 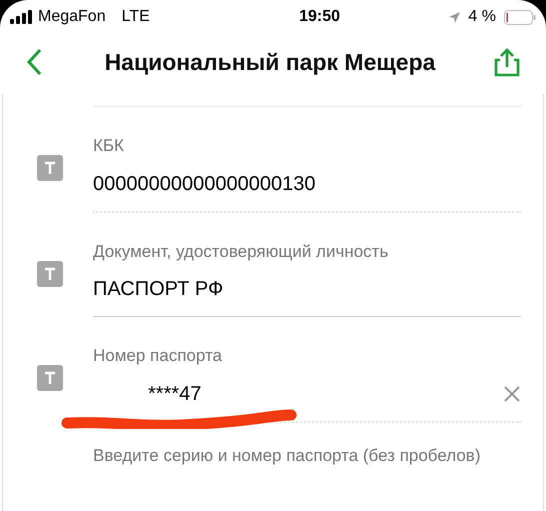 What do you see at coordinates (21, 17) in the screenshot?
I see `signal-icon` at bounding box center [21, 17].